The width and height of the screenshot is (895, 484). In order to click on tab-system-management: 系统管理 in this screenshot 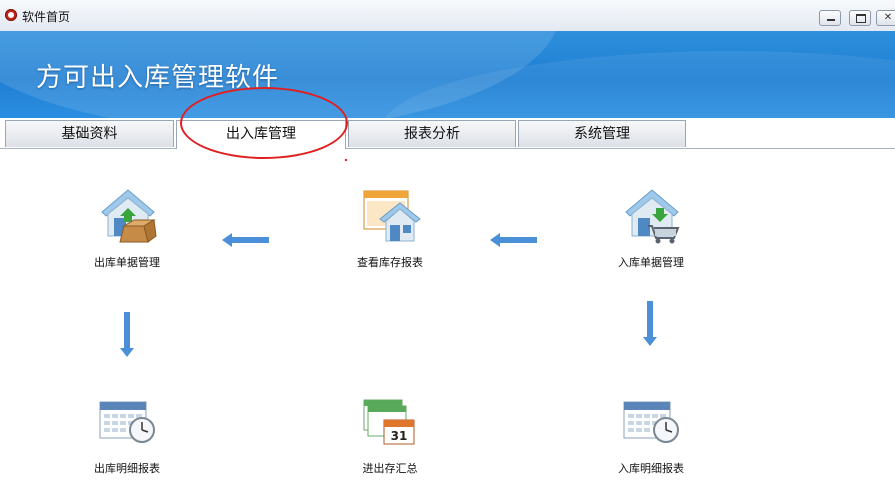, I will do `click(602, 133)`.